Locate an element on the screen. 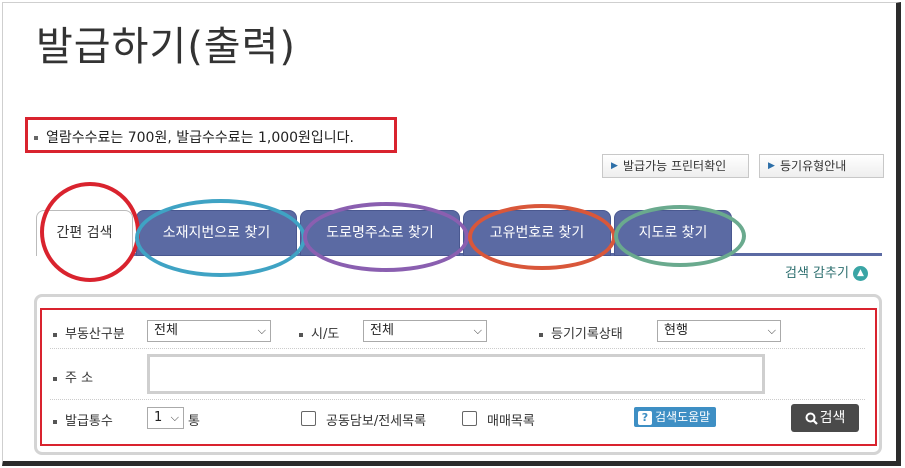 The height and width of the screenshot is (468, 905). printer-check-label: 발급가능 프린터확인 is located at coordinates (675, 166).